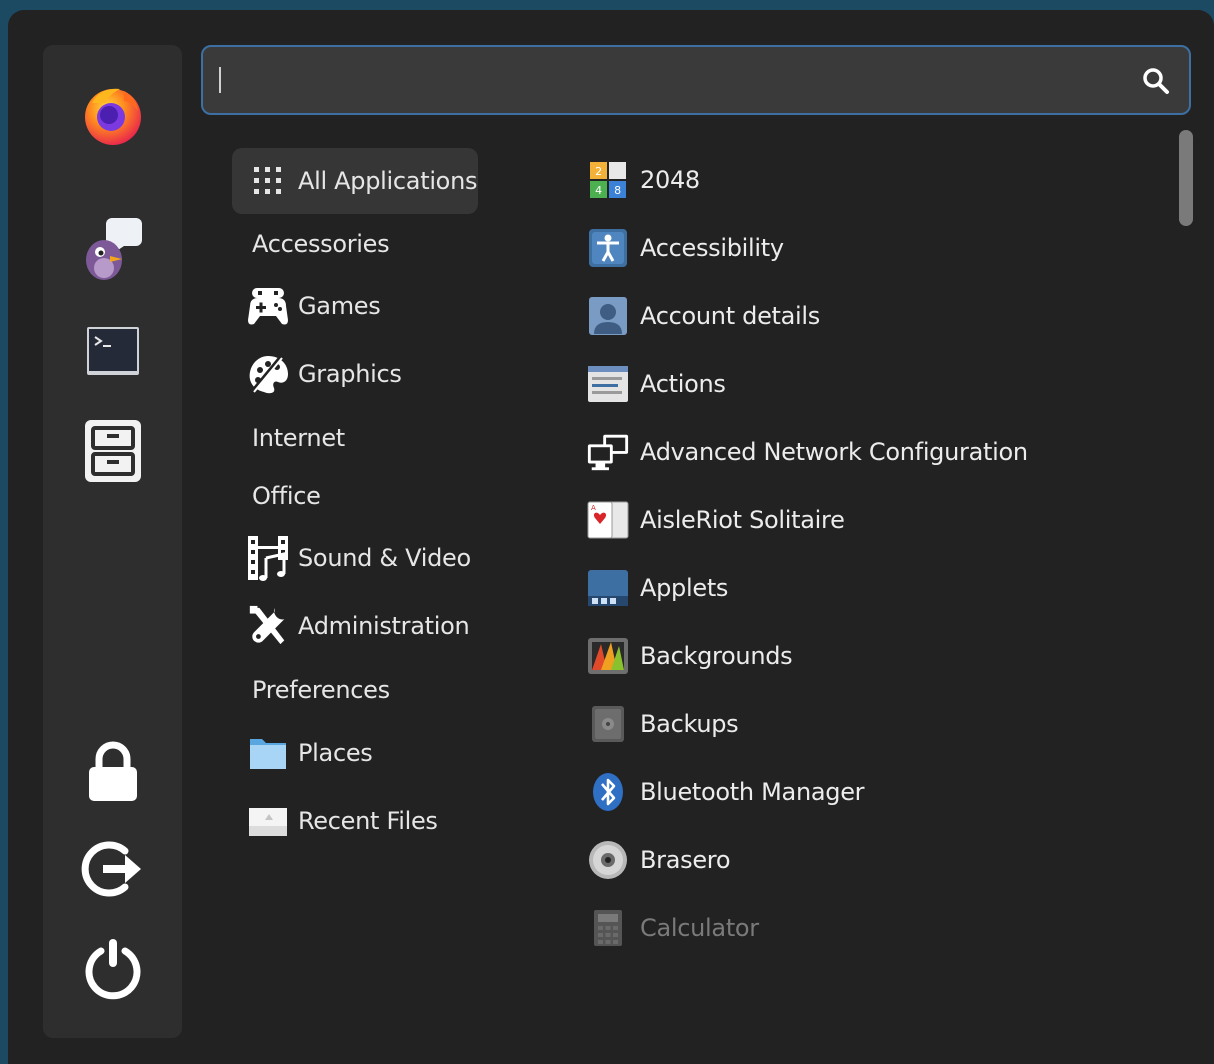  I want to click on accessibility-icon, so click(608, 248).